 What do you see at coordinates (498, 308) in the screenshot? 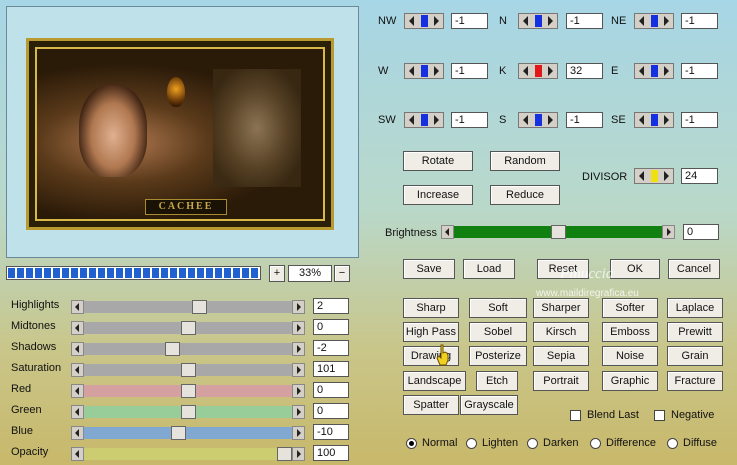
I see `preset-soft-button: Soft` at bounding box center [498, 308].